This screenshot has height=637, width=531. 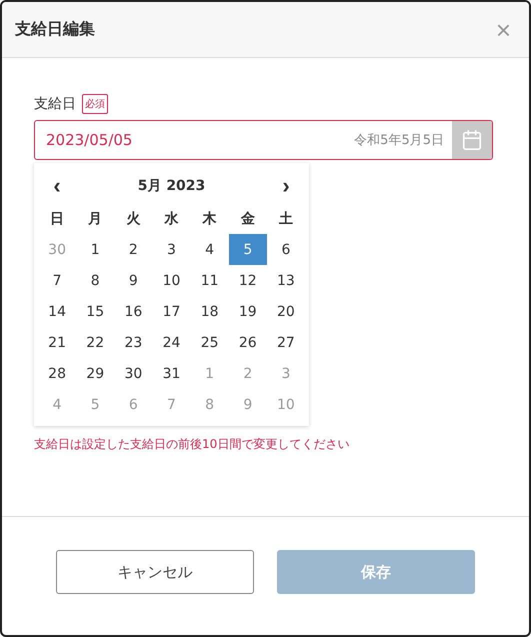 I want to click on calendar-day: 19, so click(x=247, y=311).